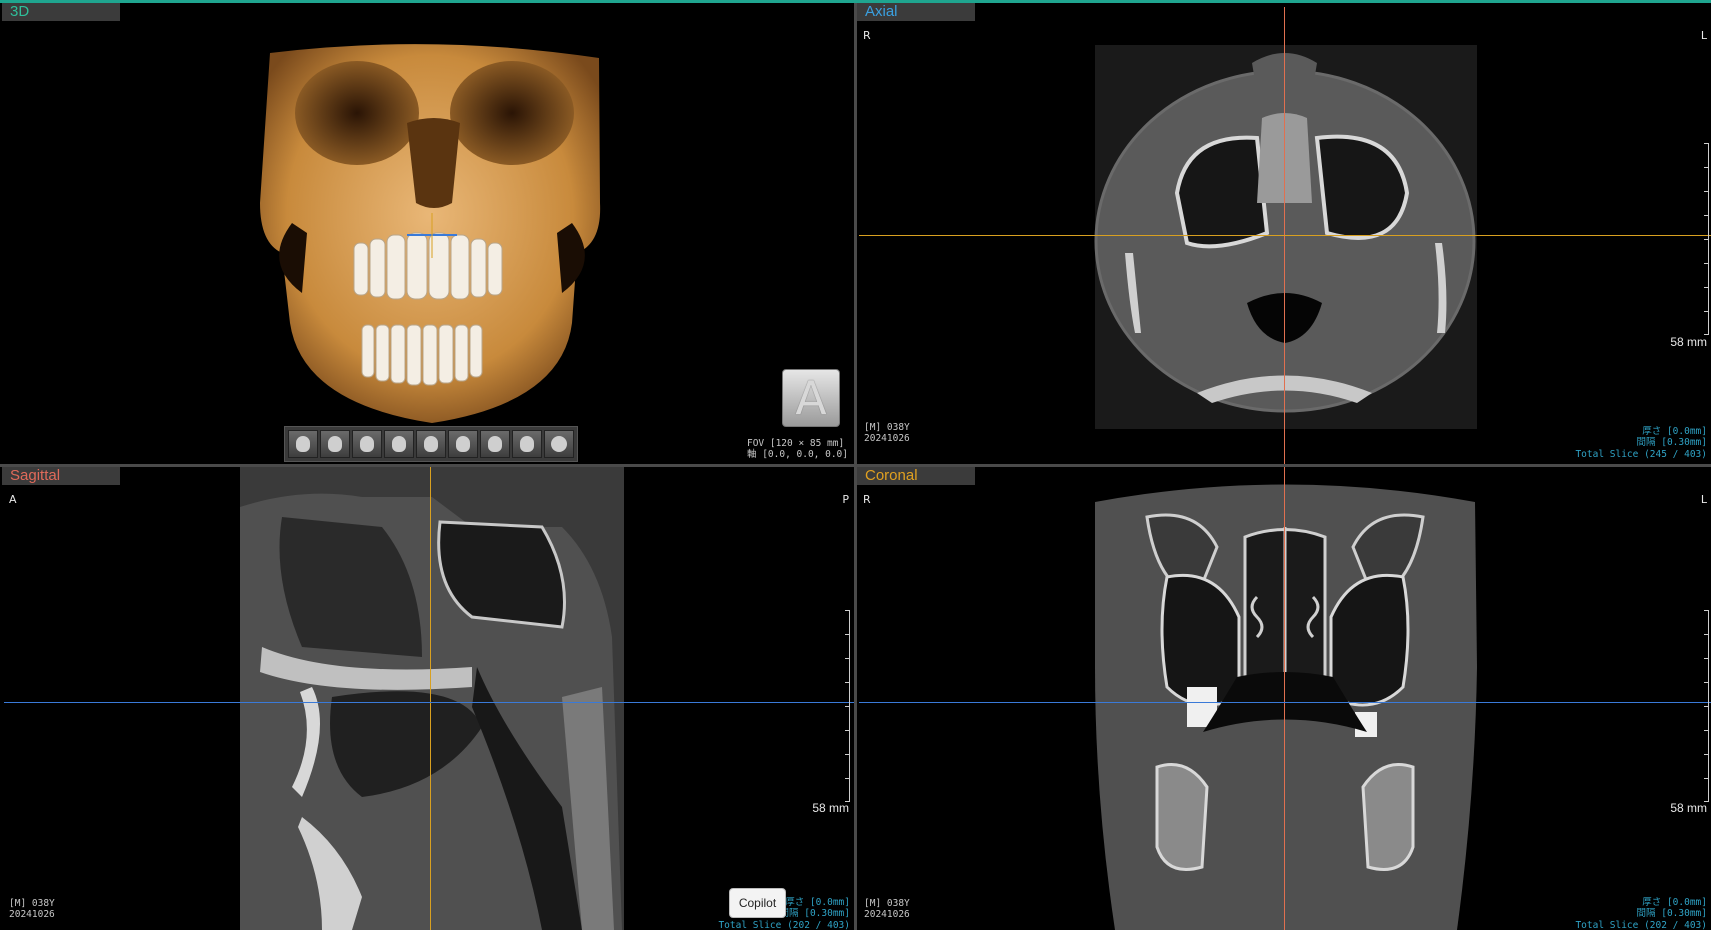 This screenshot has width=1711, height=930. What do you see at coordinates (527, 444) in the screenshot?
I see `view-bottom-icon` at bounding box center [527, 444].